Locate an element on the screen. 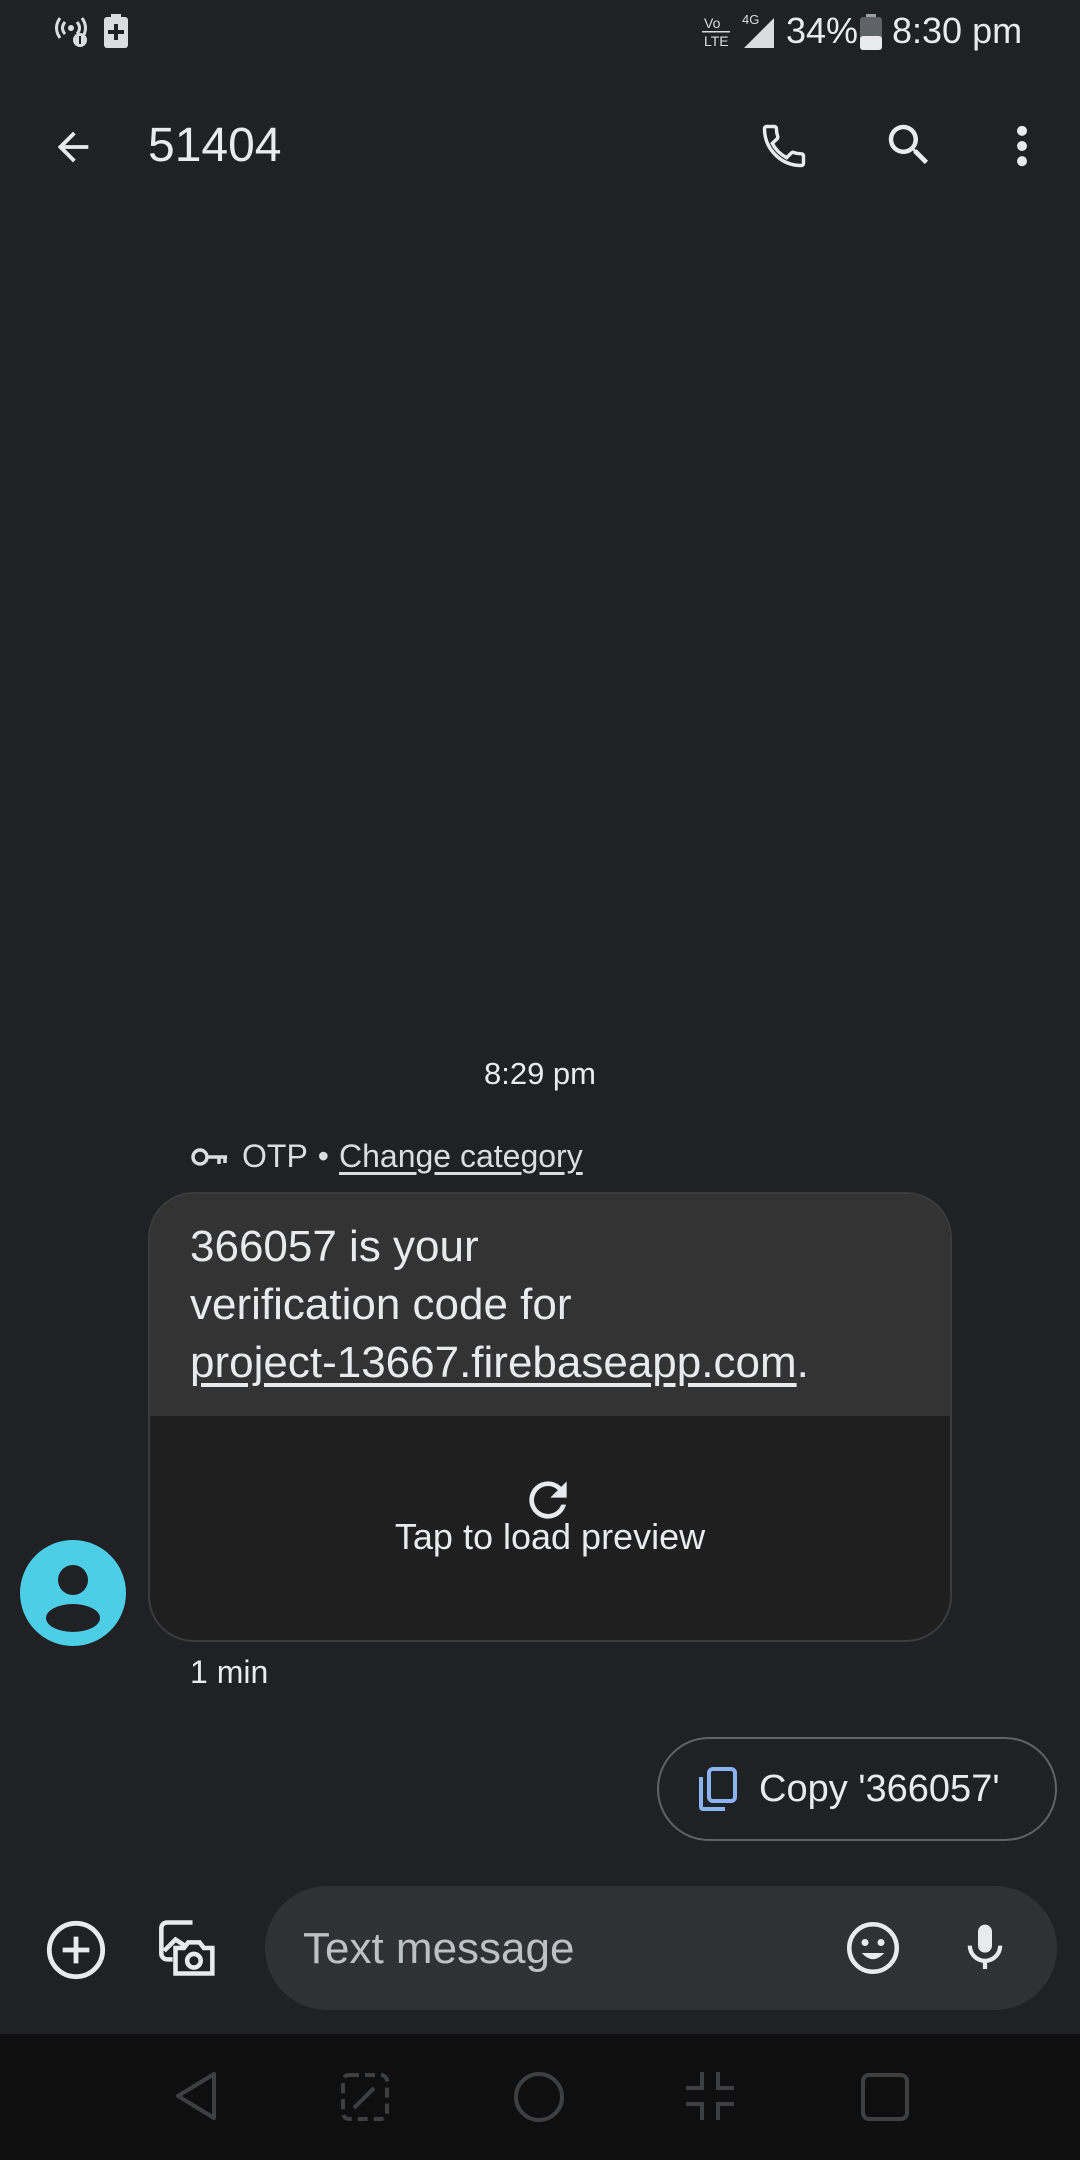 Image resolution: width=1080 pixels, height=2160 pixels. message-category: OTP • Change category is located at coordinates (386, 1156).